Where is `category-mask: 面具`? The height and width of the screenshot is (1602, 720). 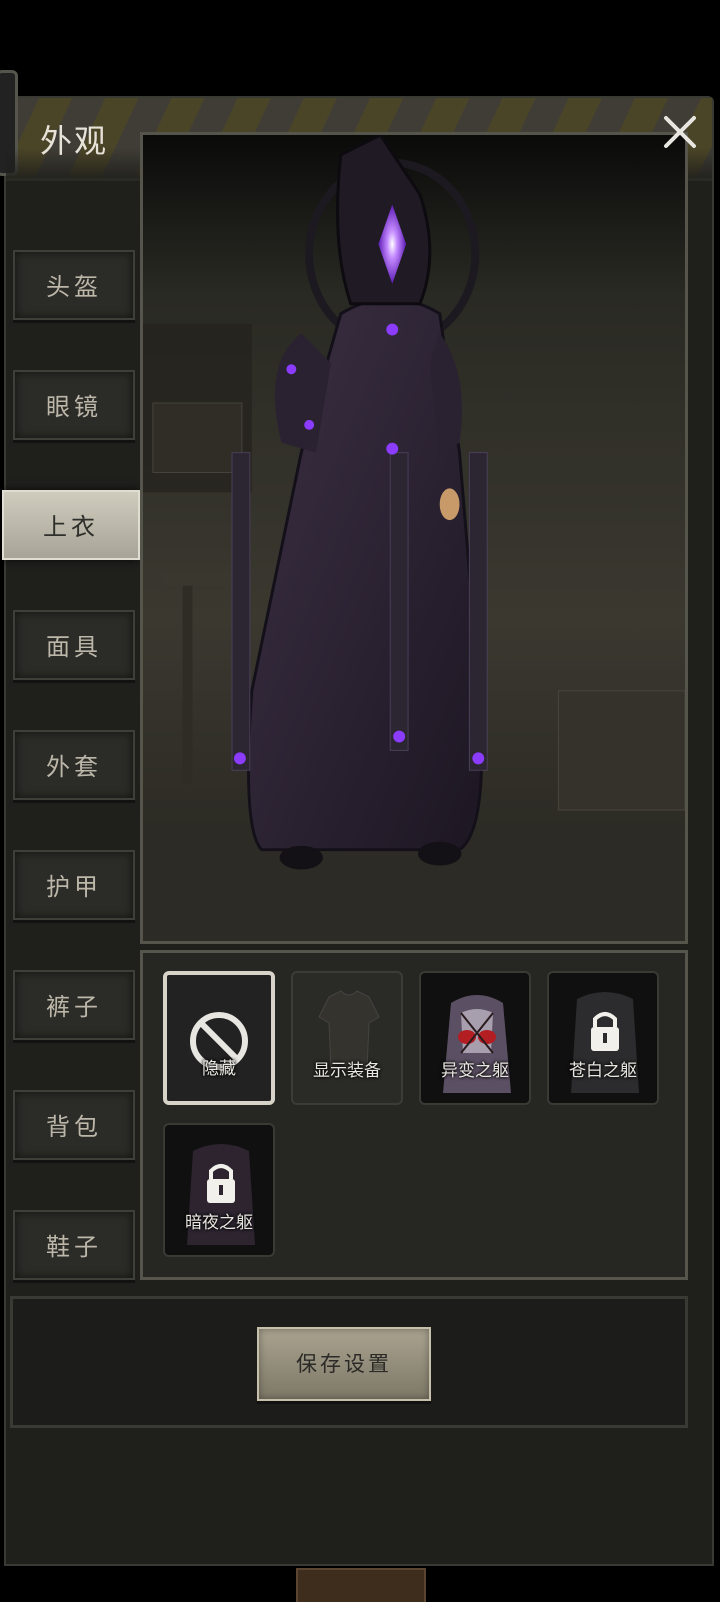 category-mask: 面具 is located at coordinates (74, 645).